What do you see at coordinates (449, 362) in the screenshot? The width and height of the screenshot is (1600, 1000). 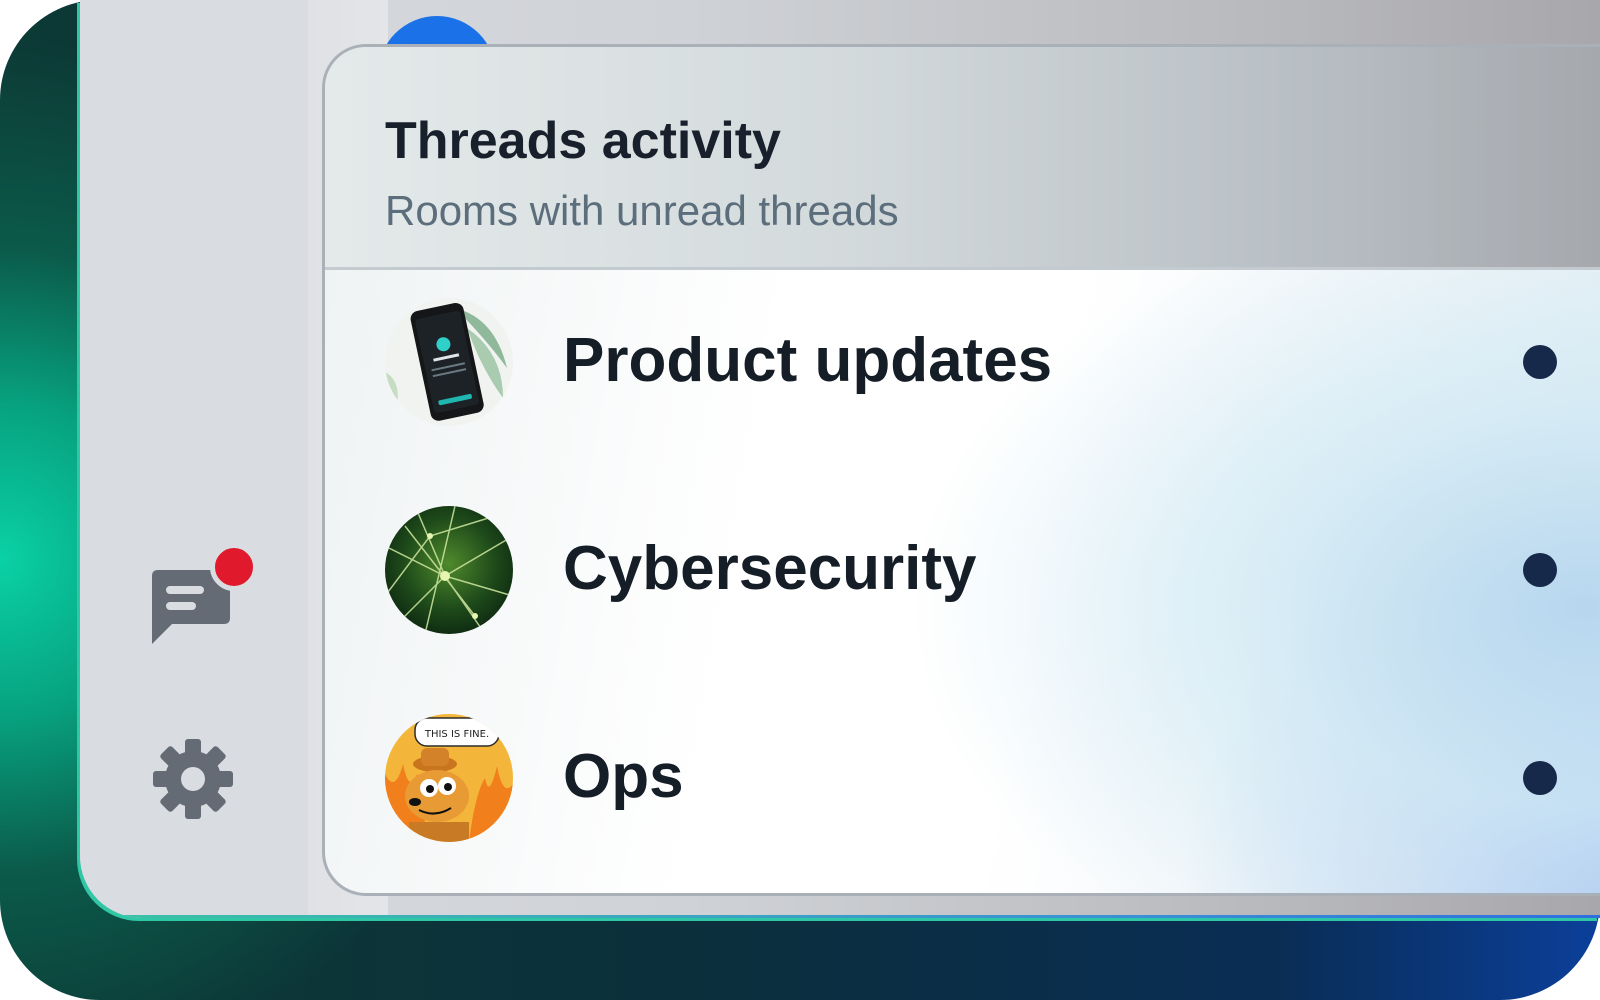 I see `phone-photo-avatar` at bounding box center [449, 362].